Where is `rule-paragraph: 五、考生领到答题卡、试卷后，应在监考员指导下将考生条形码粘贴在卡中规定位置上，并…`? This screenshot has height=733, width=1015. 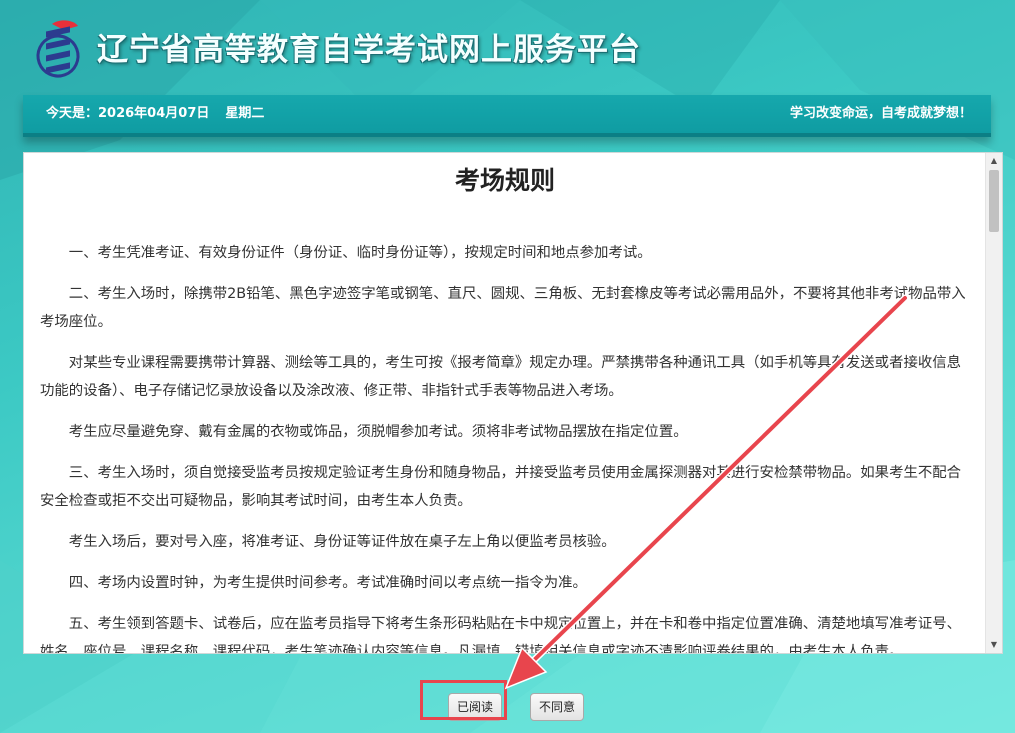 rule-paragraph: 五、考生领到答题卡、试卷后，应在监考员指导下将考生条形码粘贴在卡中规定位置上，并… is located at coordinates (501, 634).